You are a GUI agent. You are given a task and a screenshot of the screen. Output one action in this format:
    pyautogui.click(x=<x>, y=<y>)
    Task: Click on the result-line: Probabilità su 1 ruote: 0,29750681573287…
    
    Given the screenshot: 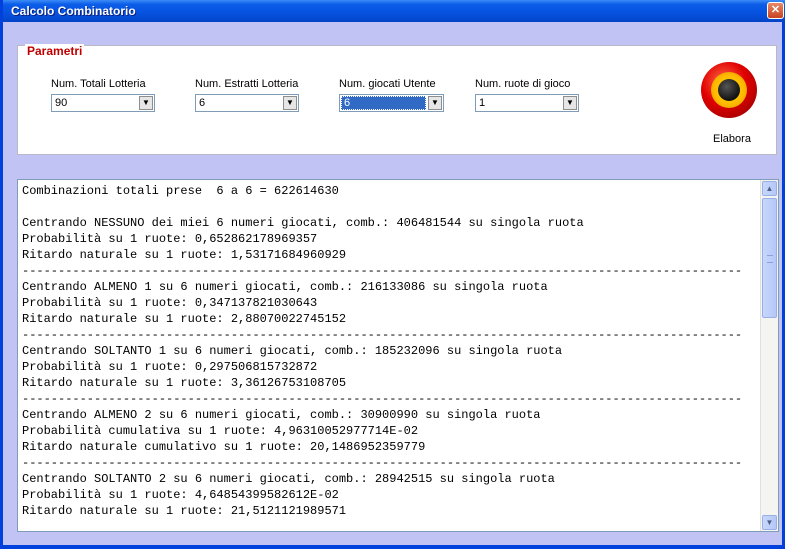 What is the action you would take?
    pyautogui.click(x=170, y=367)
    